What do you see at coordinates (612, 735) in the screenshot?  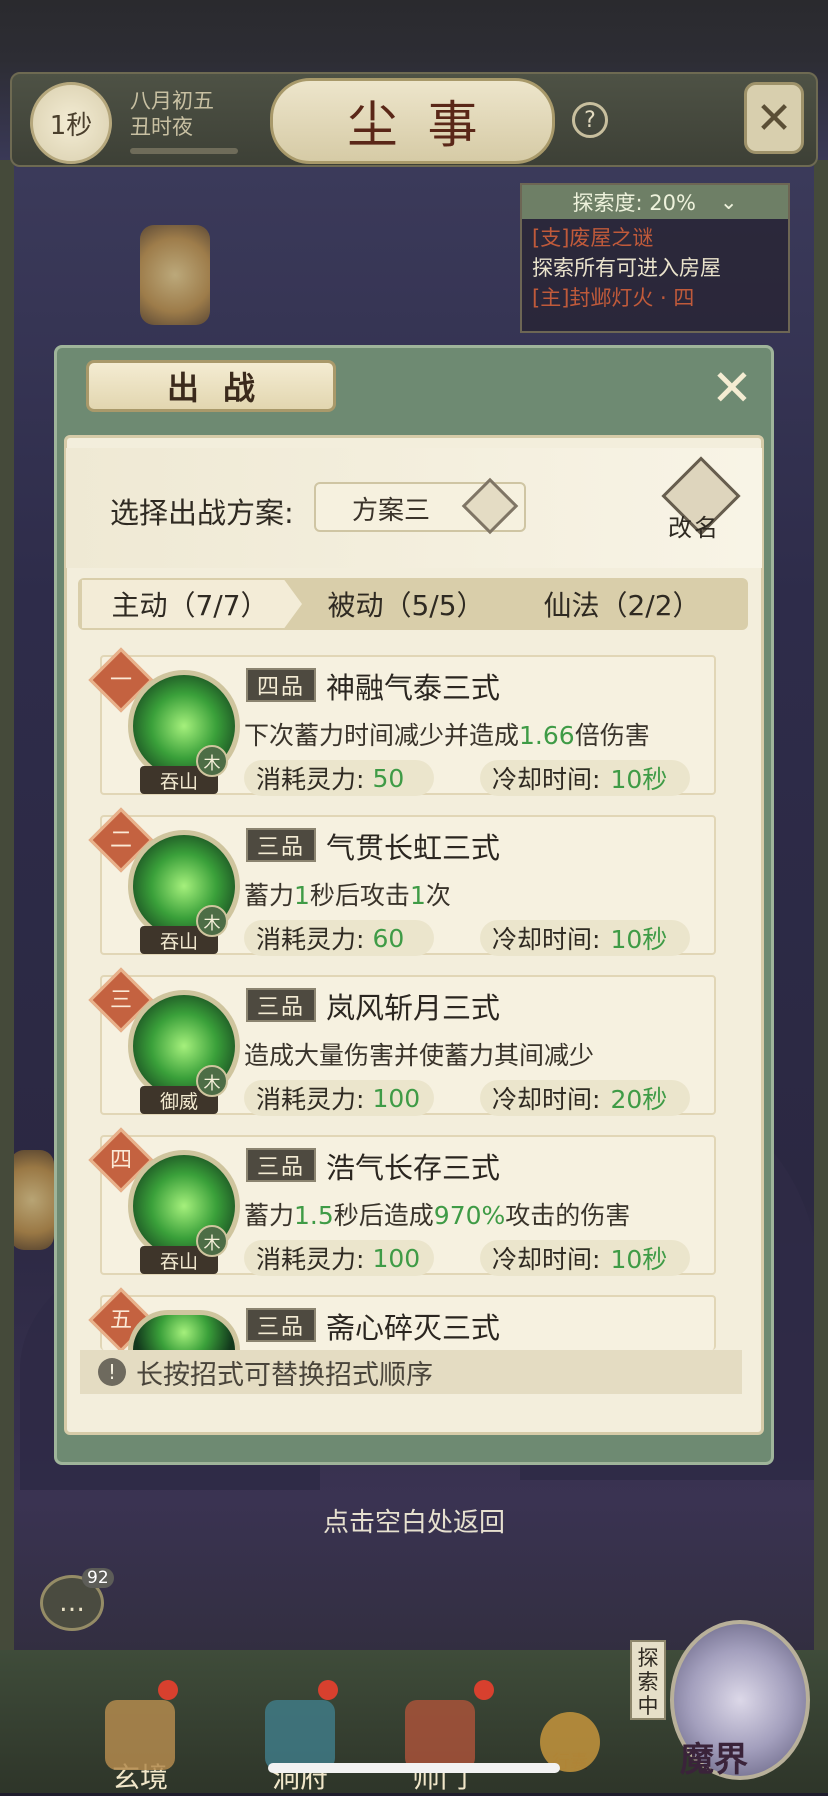 I see `desc-text: 倍伤害` at bounding box center [612, 735].